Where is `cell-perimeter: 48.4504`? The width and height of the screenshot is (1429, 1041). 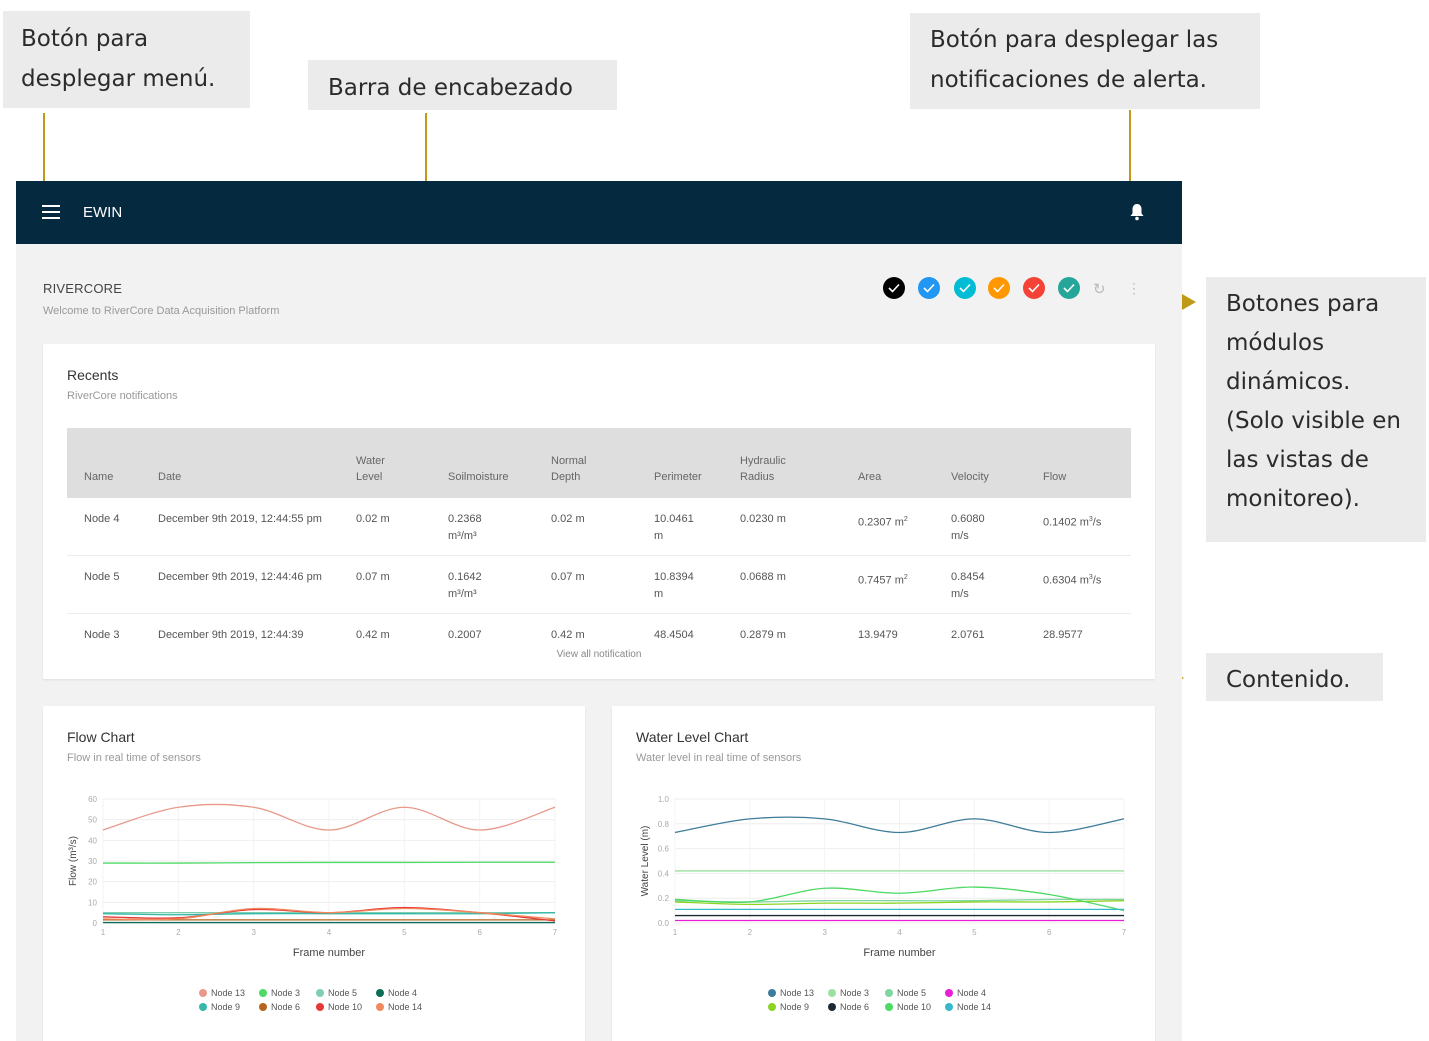
cell-perimeter: 48.4504 is located at coordinates (674, 635).